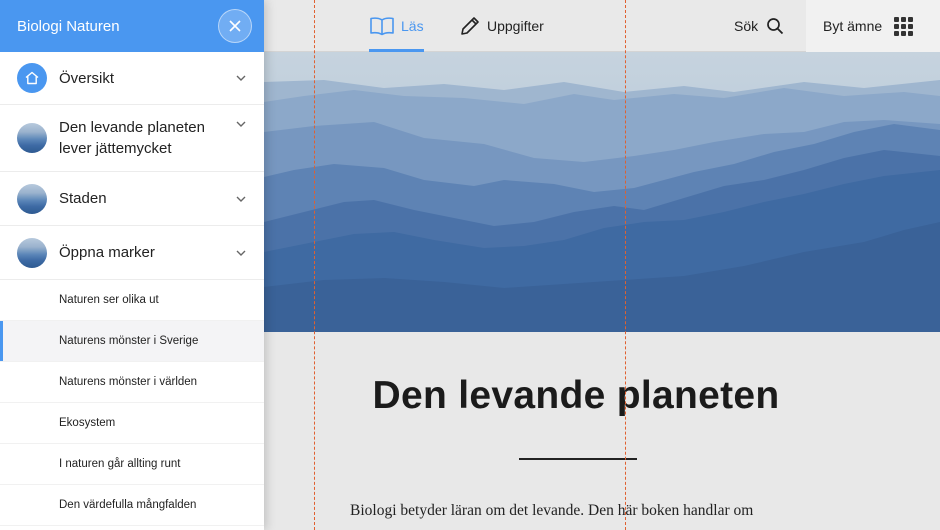  I want to click on change-subject-label: Byt ämne, so click(853, 26).